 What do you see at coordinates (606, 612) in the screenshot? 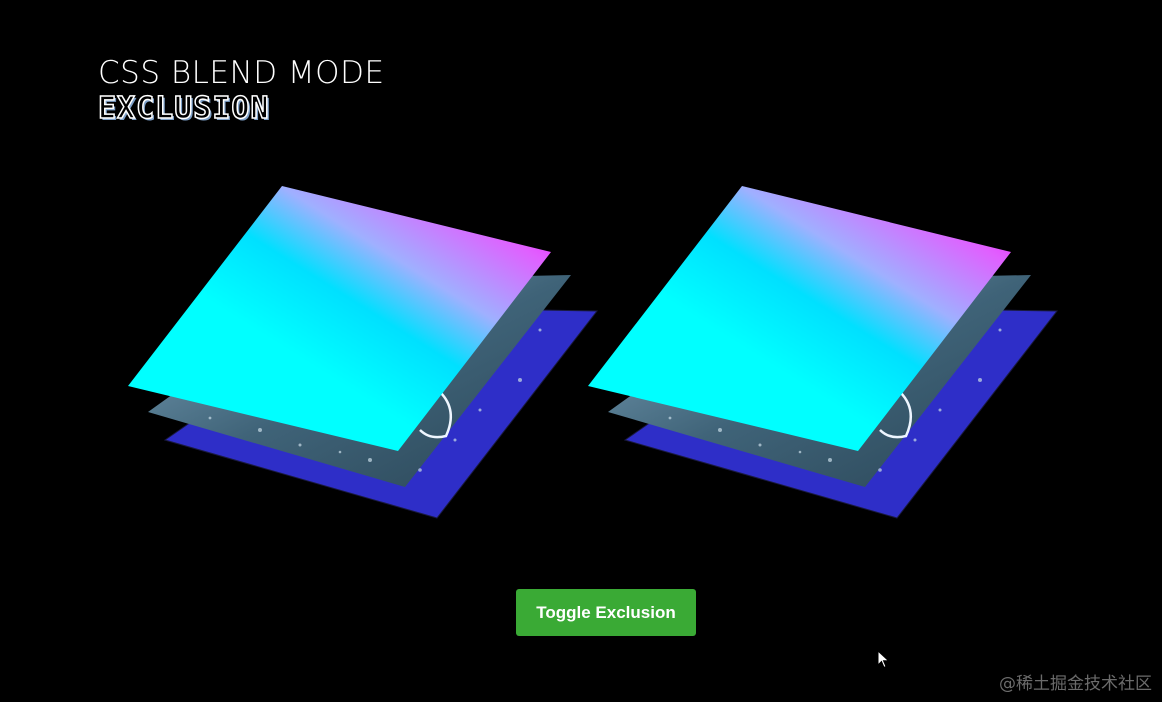
I see `toggle-exclusion-button: Toggle Exclusion` at bounding box center [606, 612].